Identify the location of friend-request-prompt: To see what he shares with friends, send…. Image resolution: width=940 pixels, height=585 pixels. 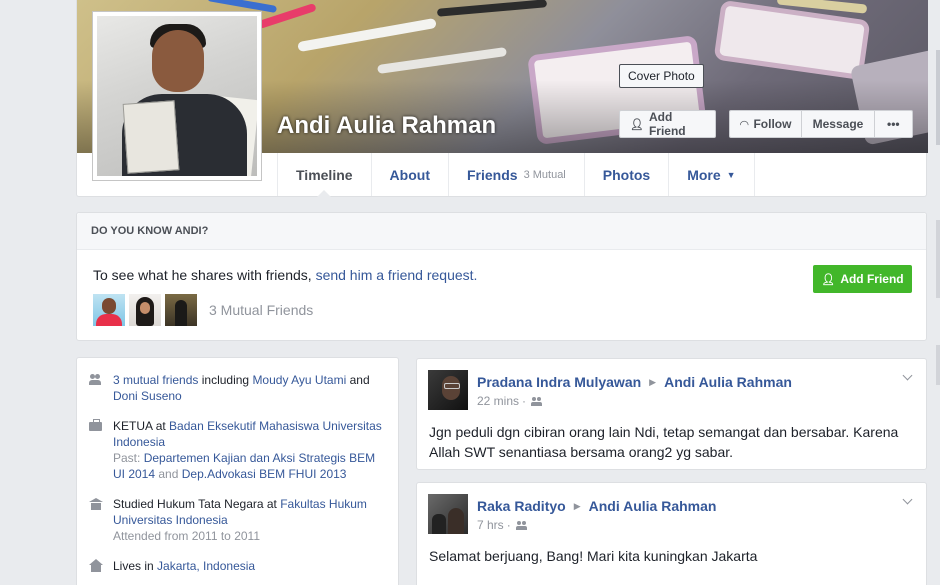
(285, 275).